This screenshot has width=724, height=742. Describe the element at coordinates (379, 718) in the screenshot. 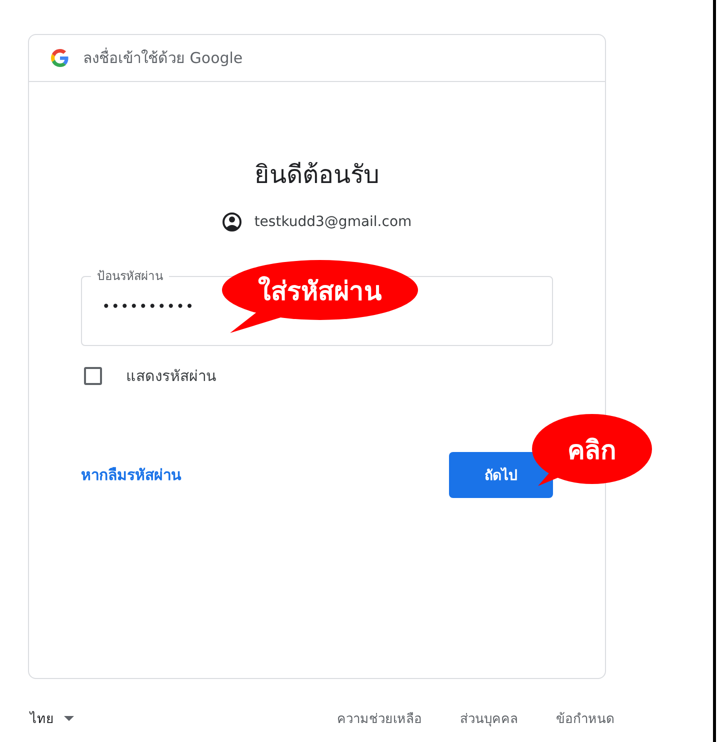

I see `footer-link: ความช่วยเหลือ` at that location.